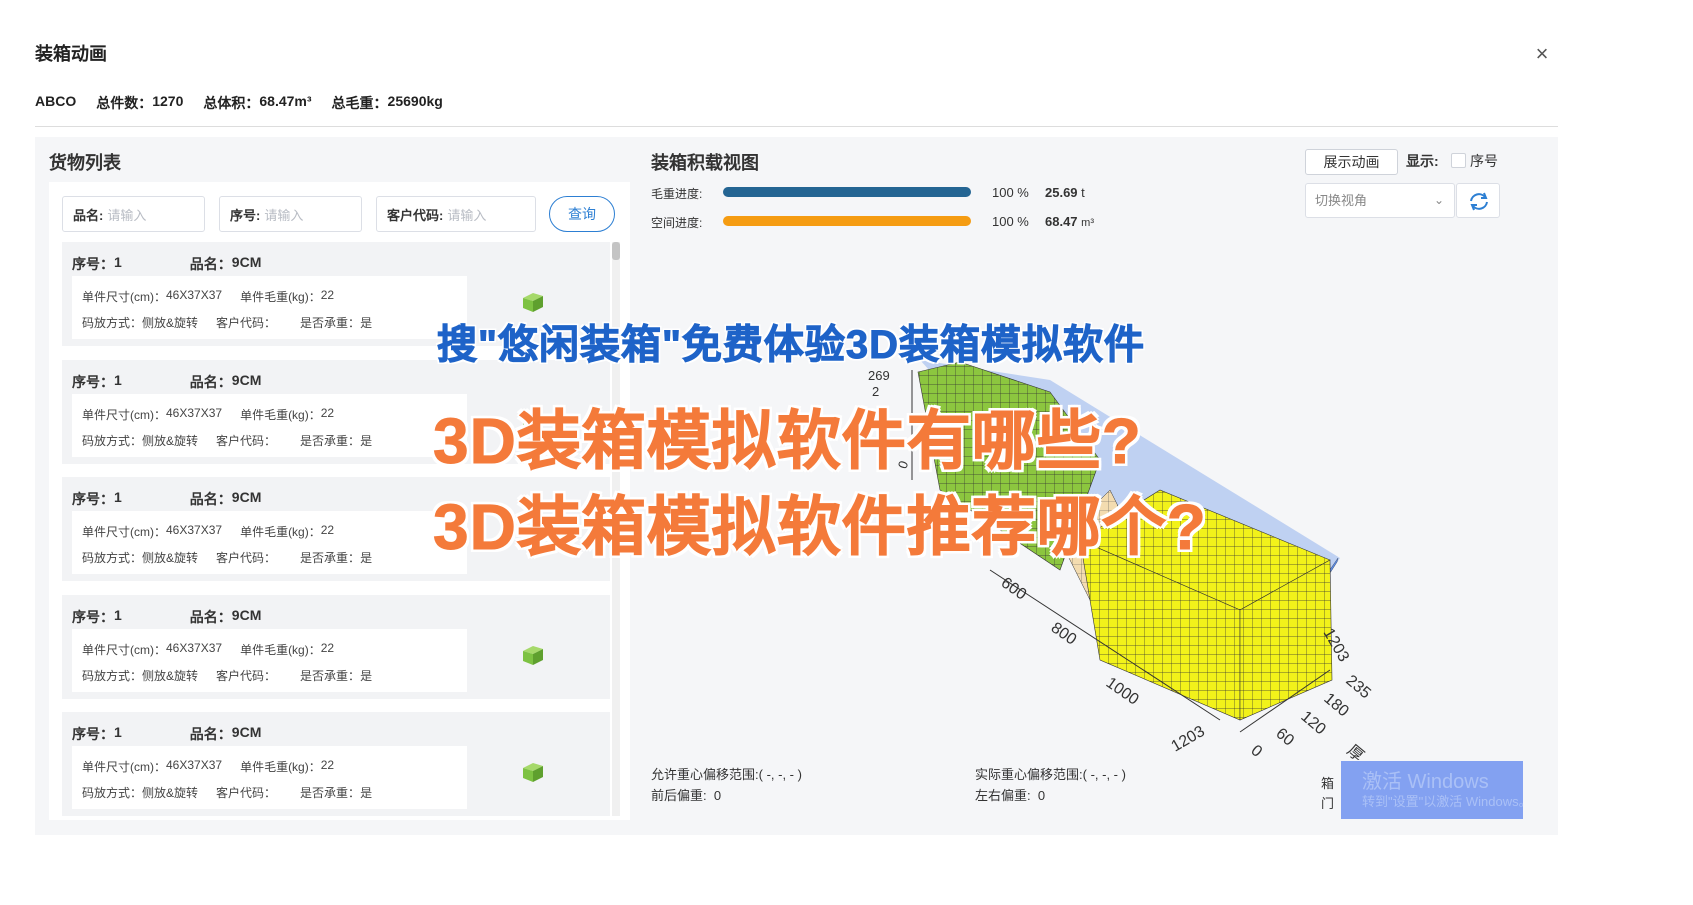  I want to click on door-label: 门, so click(1328, 803).